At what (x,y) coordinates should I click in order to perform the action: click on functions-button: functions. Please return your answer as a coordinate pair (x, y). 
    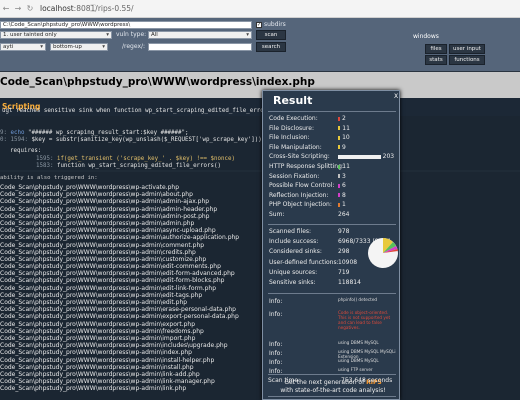
    Looking at the image, I should click on (467, 60).